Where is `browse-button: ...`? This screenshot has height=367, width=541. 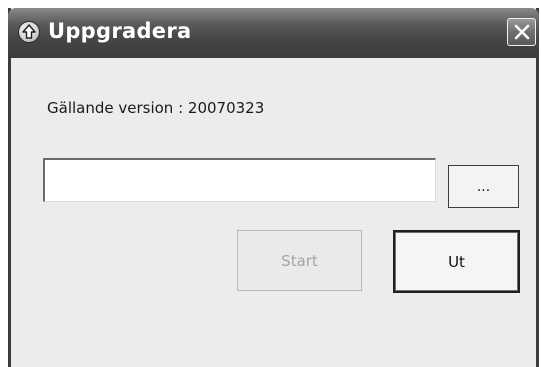 browse-button: ... is located at coordinates (483, 186).